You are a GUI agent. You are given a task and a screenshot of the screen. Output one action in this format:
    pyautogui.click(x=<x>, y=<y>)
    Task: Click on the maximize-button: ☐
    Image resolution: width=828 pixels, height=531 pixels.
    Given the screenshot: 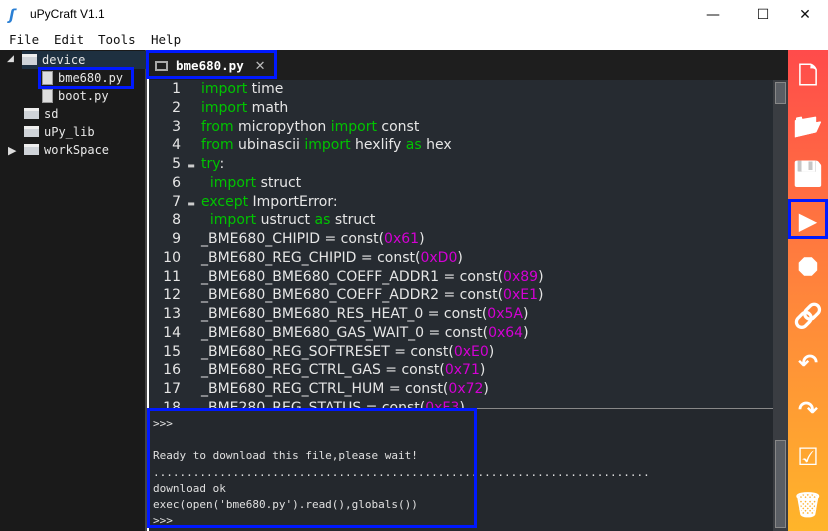 What is the action you would take?
    pyautogui.click(x=763, y=15)
    